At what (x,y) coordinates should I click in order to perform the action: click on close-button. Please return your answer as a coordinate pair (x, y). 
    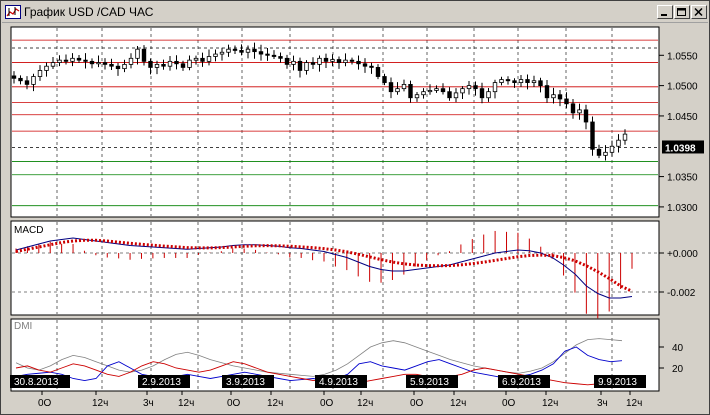
    Looking at the image, I should click on (699, 12).